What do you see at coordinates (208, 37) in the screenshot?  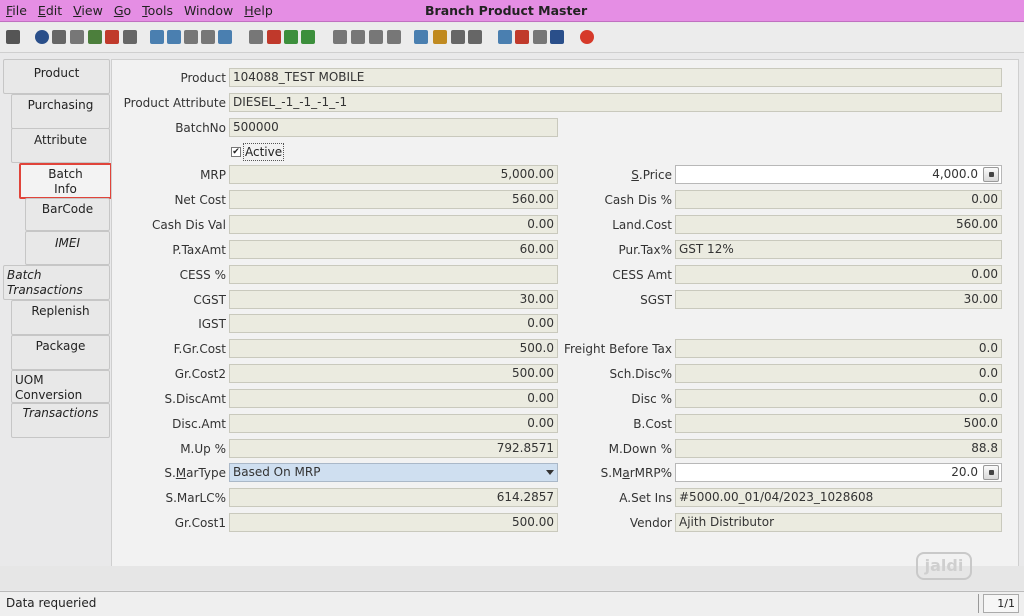 I see `chat-icon` at bounding box center [208, 37].